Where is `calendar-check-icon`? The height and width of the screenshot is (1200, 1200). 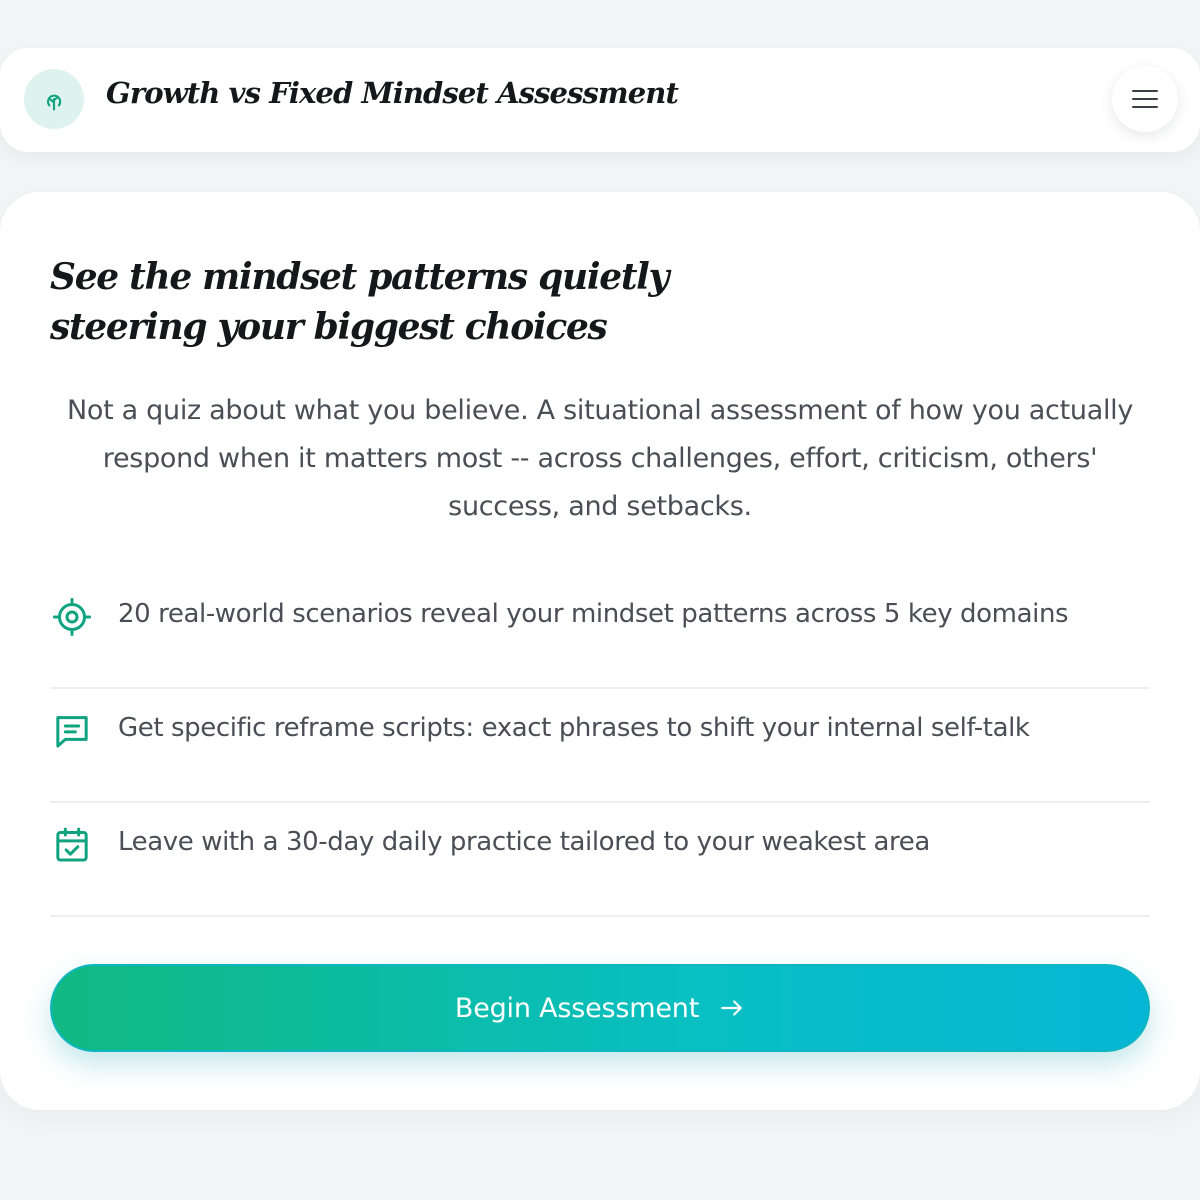 calendar-check-icon is located at coordinates (72, 844).